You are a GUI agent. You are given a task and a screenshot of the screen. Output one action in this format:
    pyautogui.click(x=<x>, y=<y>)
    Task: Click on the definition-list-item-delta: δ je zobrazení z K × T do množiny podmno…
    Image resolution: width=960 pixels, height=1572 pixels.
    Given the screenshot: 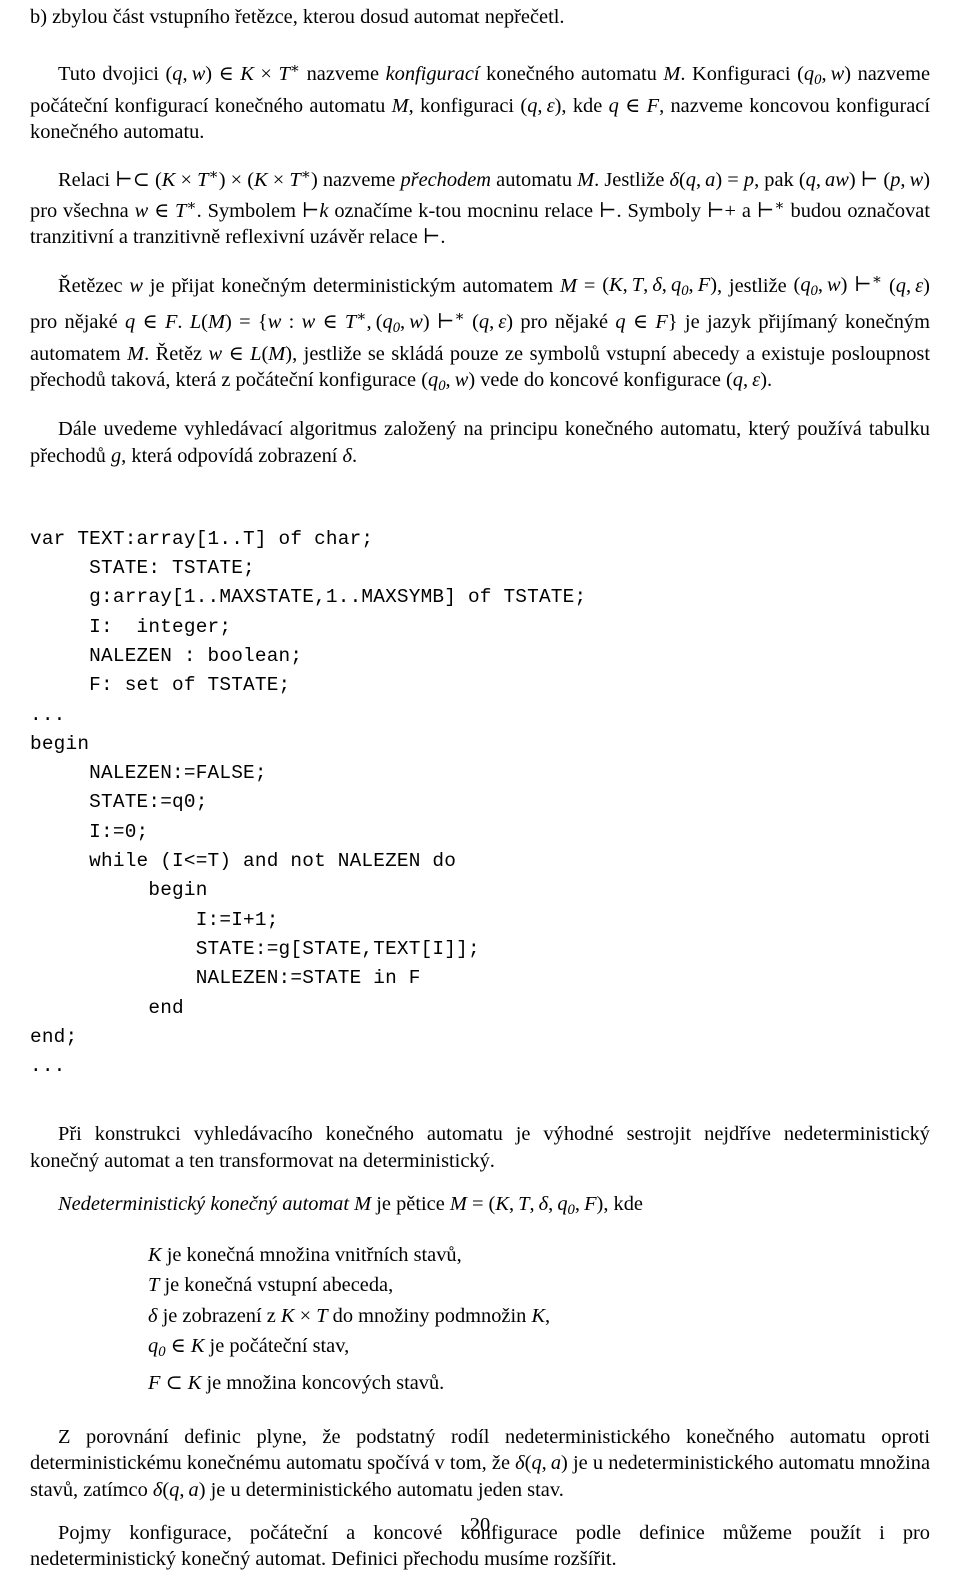 What is the action you would take?
    pyautogui.click(x=349, y=1315)
    